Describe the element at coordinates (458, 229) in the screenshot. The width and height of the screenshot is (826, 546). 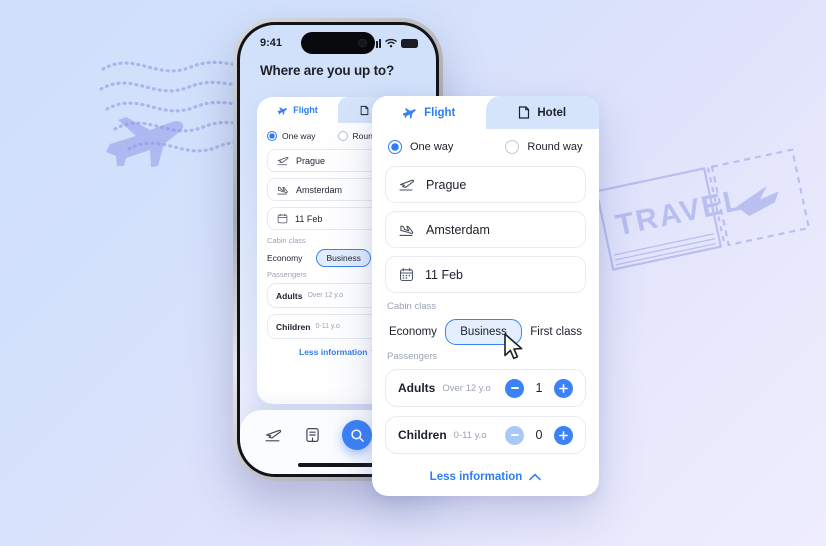
I see `destination-value: Amsterdam` at that location.